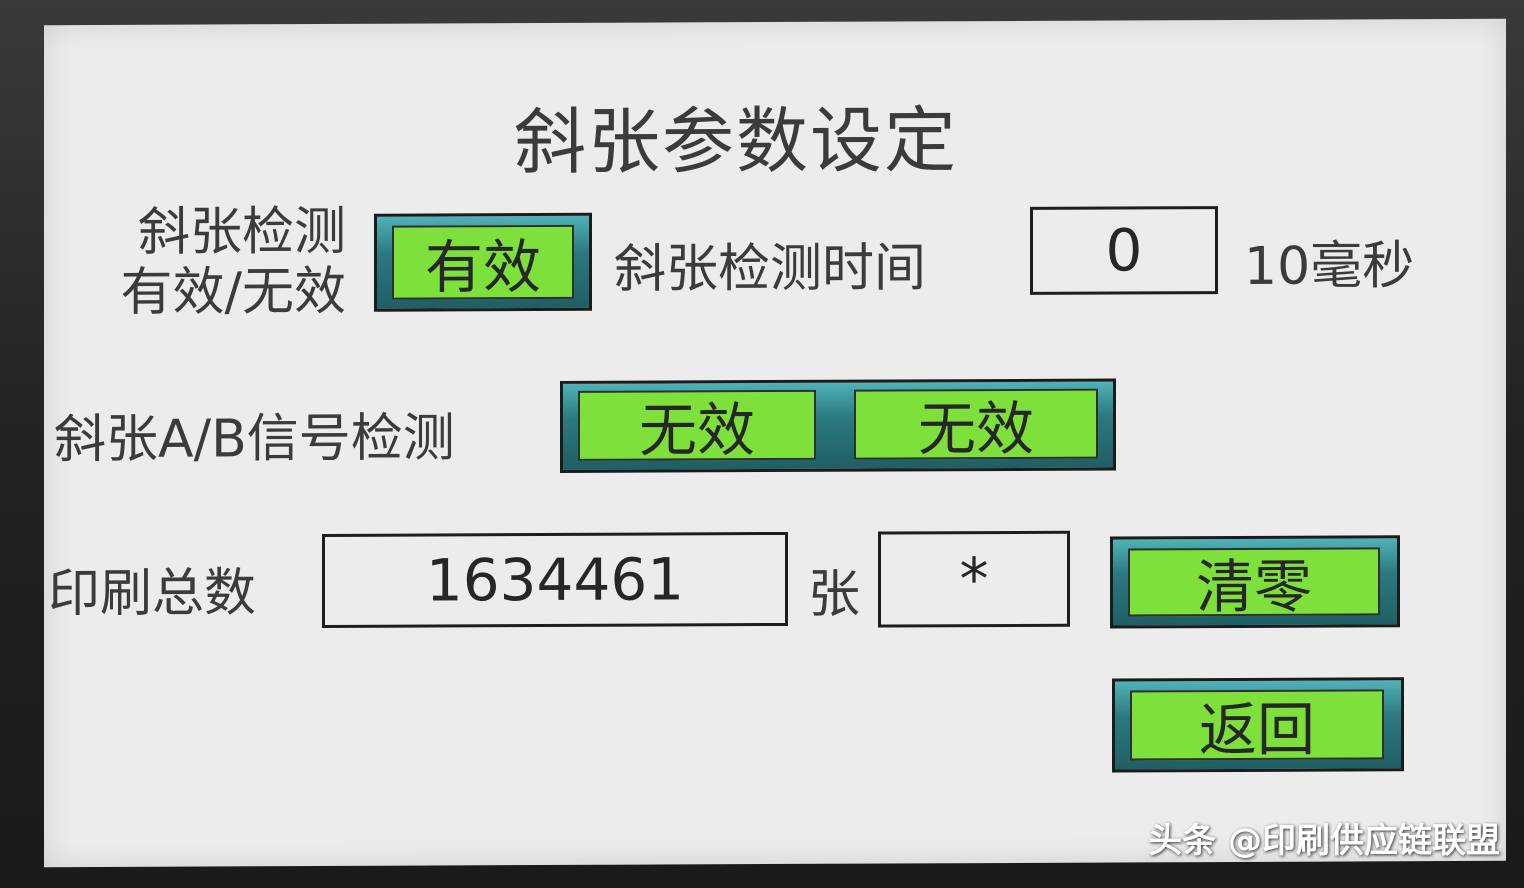  Describe the element at coordinates (233, 292) in the screenshot. I see `skew-detect-label-line2: 有效/无效` at that location.